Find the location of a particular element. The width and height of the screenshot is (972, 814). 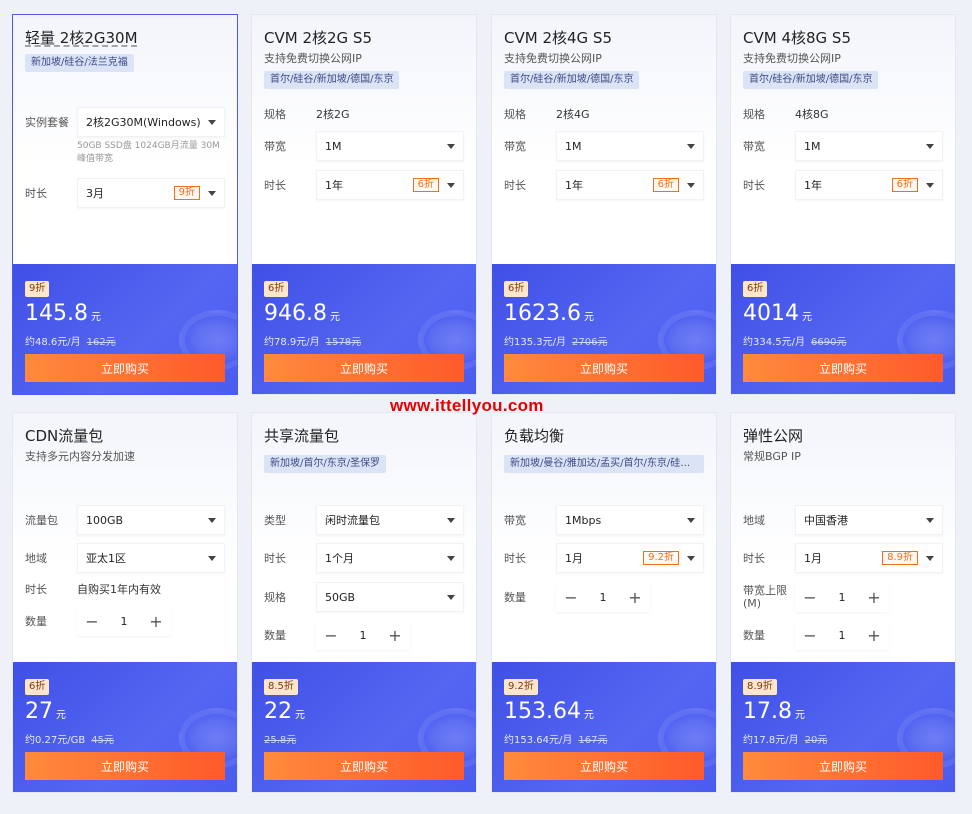

bandwidth-row: 带宽 1M is located at coordinates (364, 146).